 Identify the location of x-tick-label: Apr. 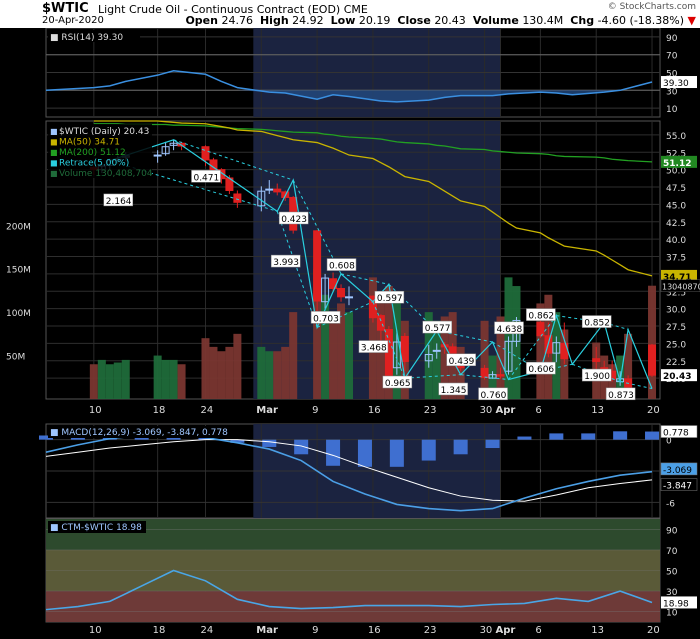
(506, 410).